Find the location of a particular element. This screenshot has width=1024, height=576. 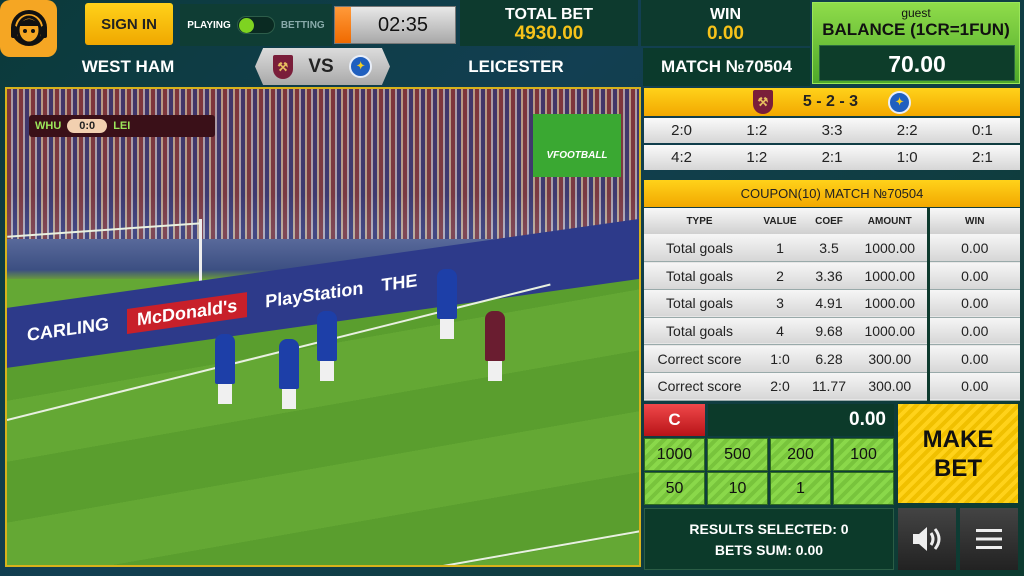

col-coef: COEF is located at coordinates (829, 221).